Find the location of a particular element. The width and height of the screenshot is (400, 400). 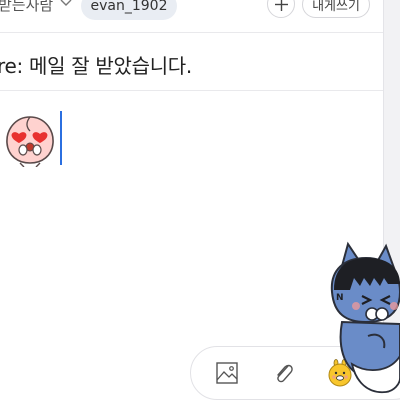

image-button is located at coordinates (227, 373).